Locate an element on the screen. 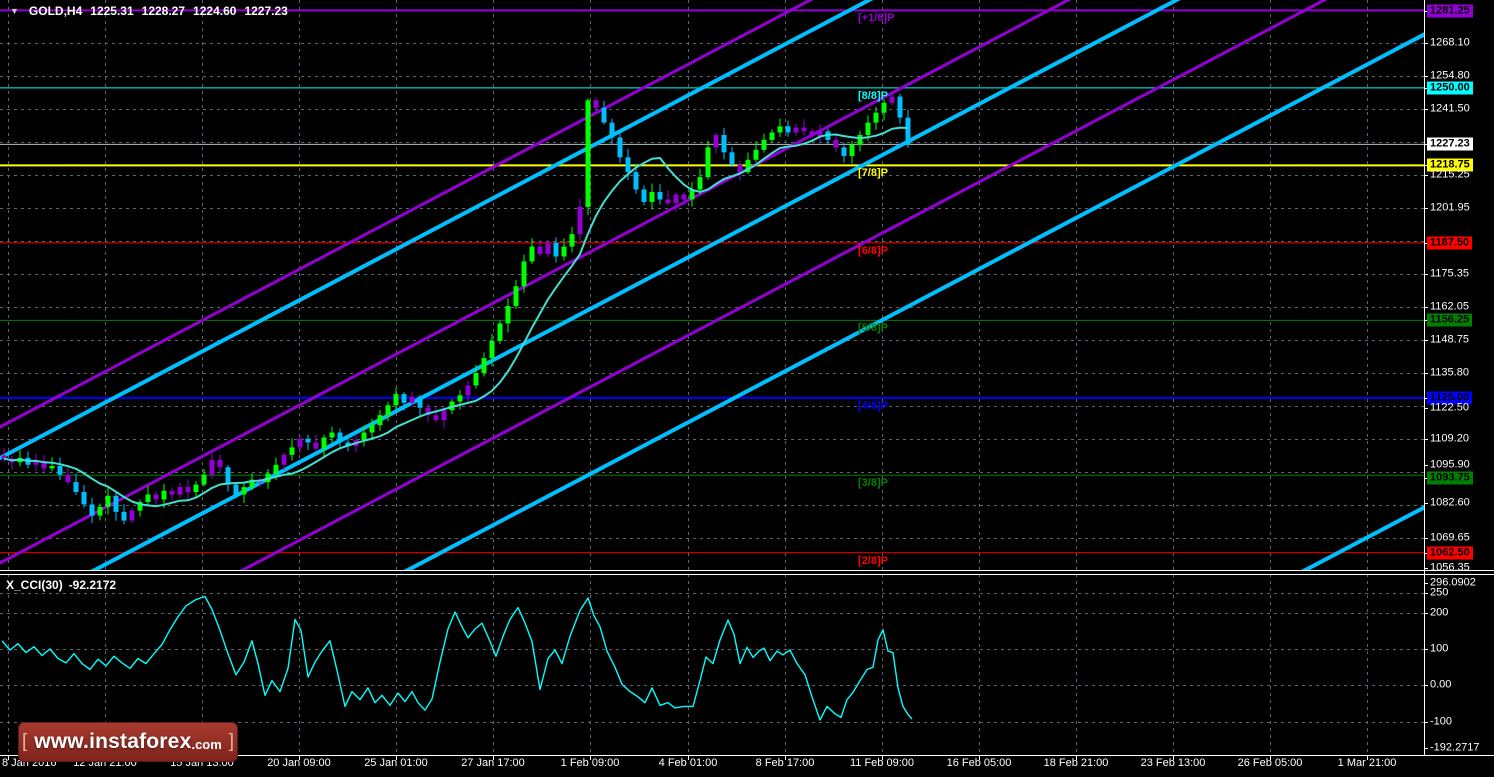  time-label: 8 Feb 17:00 is located at coordinates (785, 763).